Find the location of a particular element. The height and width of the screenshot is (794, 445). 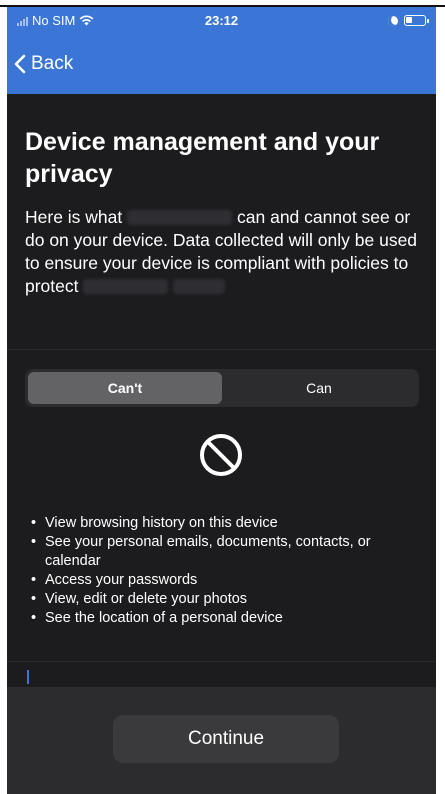

segment-cant: Can't is located at coordinates (125, 388).